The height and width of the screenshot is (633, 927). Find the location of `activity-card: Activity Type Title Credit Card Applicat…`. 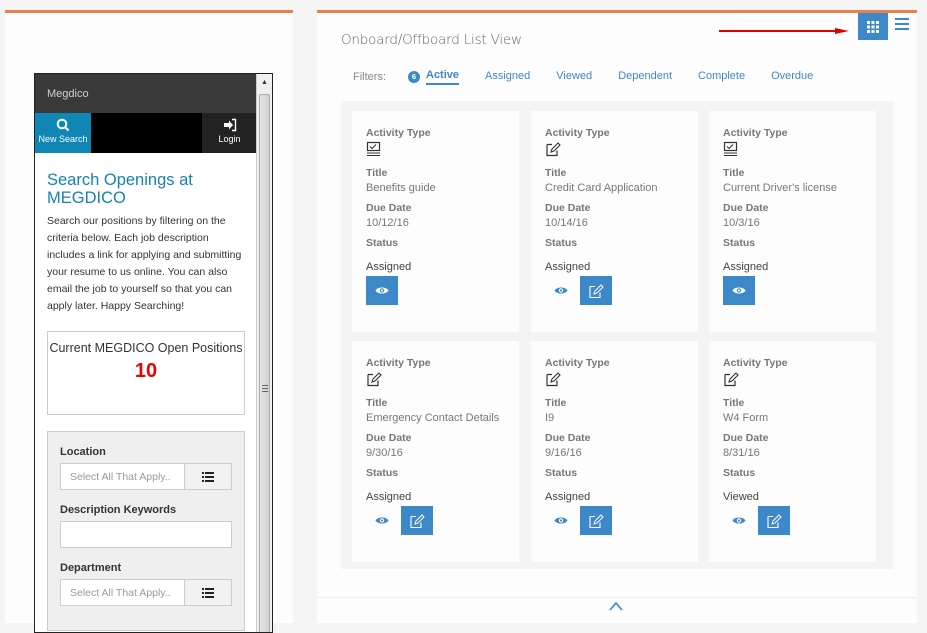

activity-card: Activity Type Title Credit Card Applicat… is located at coordinates (614, 221).